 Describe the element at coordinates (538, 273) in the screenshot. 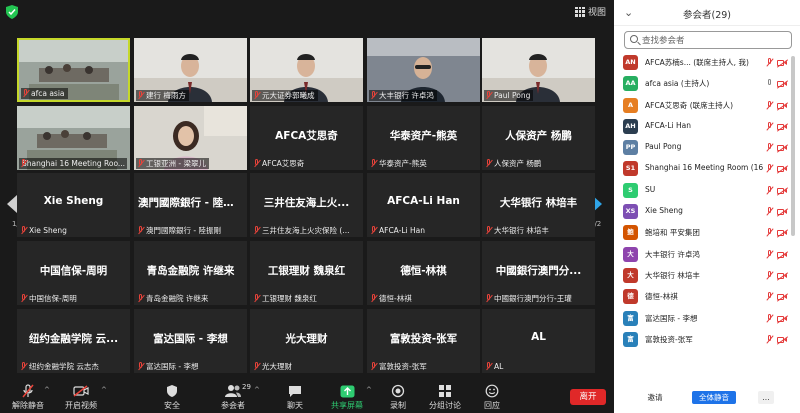

I see `participant-tile: 中國銀行澳門分... 中國銀行澳門分行-王瓘` at that location.